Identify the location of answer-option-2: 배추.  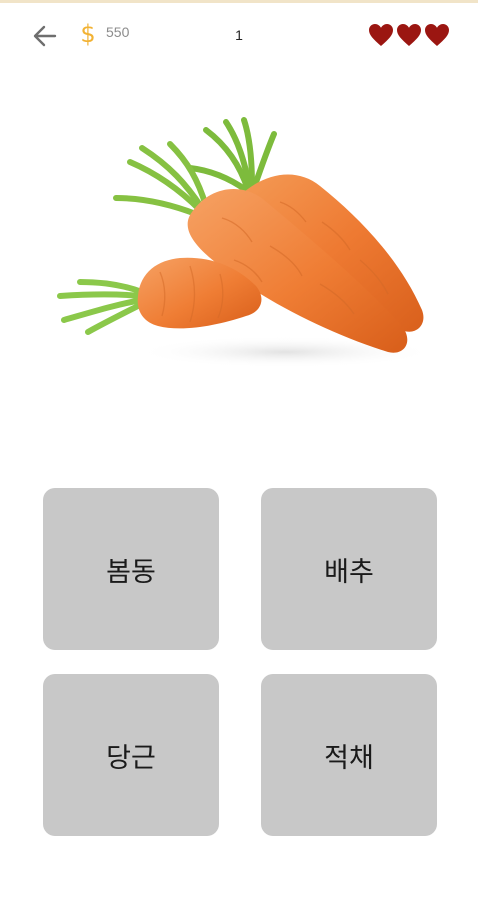
(349, 569).